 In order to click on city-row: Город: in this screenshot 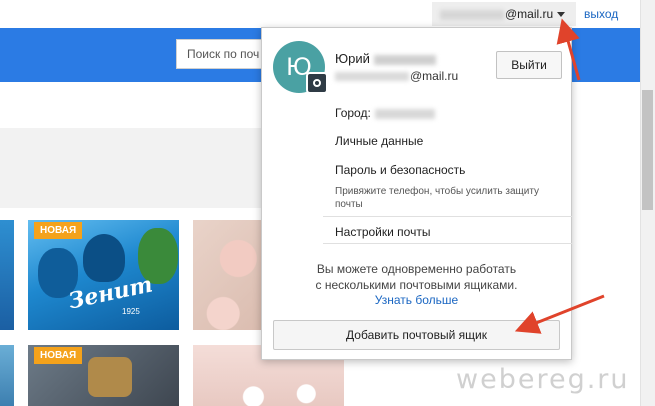, I will do `click(385, 113)`.